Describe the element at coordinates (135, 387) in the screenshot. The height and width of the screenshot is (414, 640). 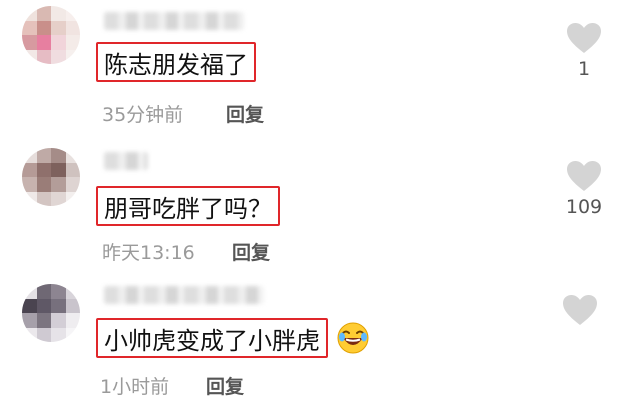
I see `comment-time: 1小时前` at that location.